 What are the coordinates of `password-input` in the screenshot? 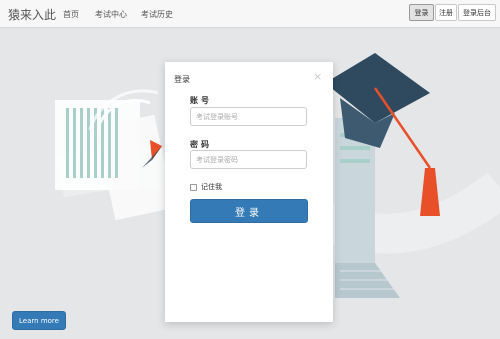 It's located at (248, 159).